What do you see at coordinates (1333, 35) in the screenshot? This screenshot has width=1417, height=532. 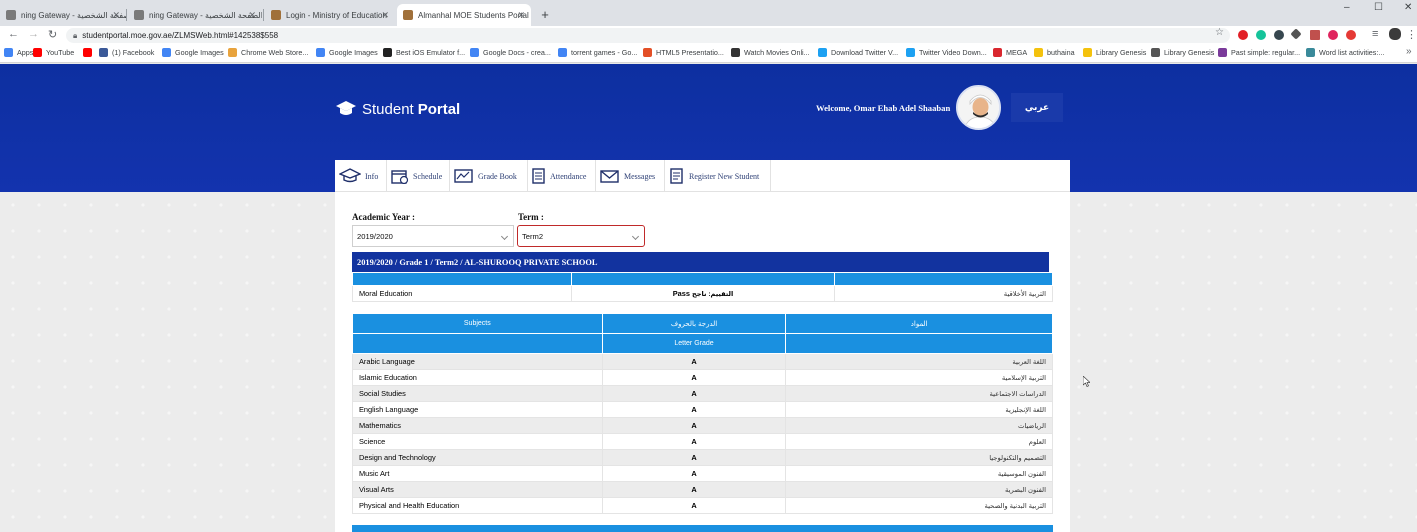 I see `cast-extension-icon` at bounding box center [1333, 35].